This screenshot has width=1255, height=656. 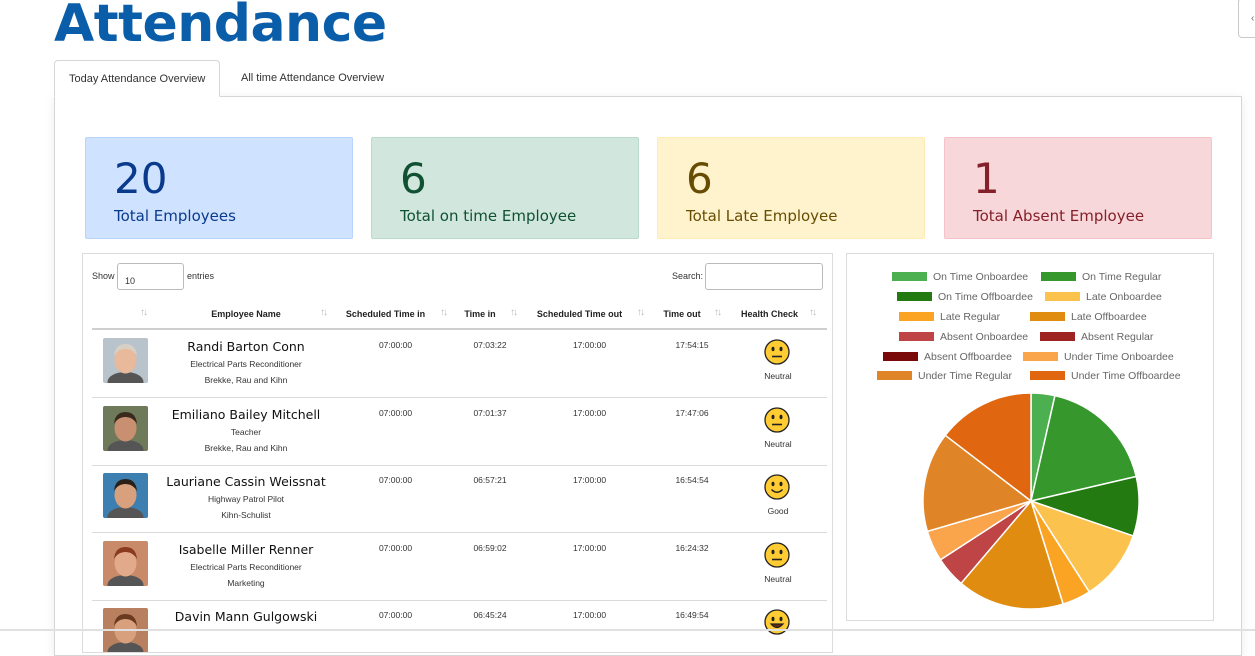 I want to click on time-in: 06:59:02, so click(x=490, y=547).